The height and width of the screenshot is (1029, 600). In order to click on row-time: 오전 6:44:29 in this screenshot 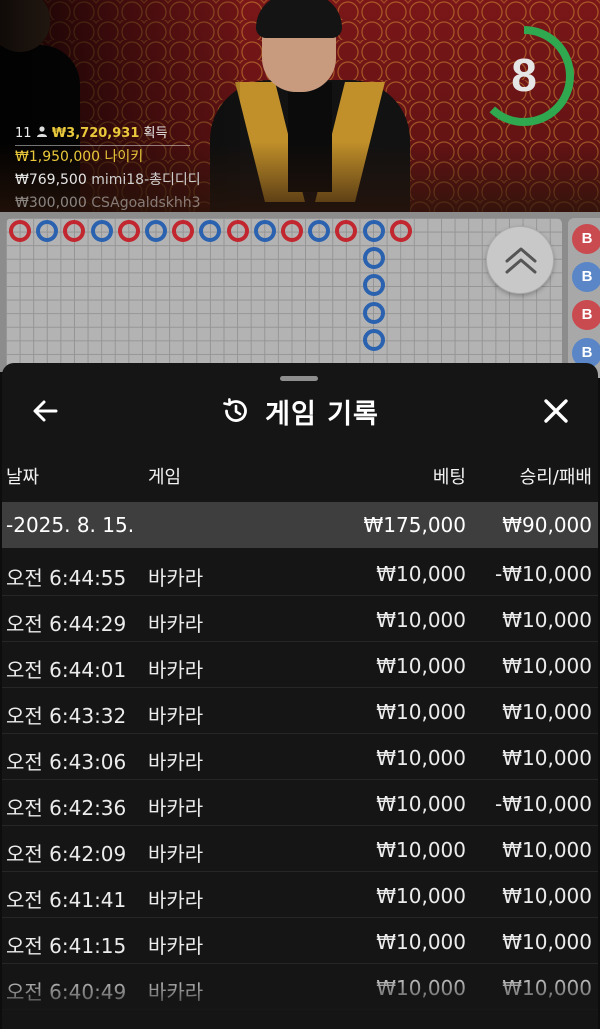, I will do `click(66, 624)`.